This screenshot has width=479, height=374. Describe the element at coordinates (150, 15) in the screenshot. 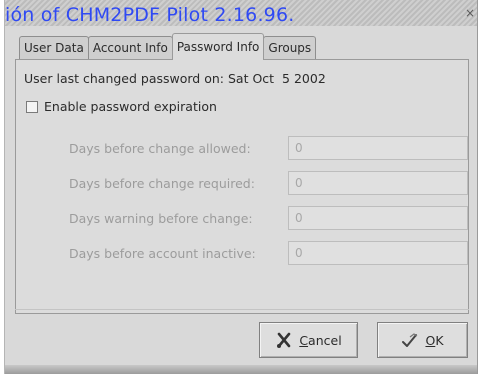

I see `window-title: ión of CHM2PDF Pilot 2.16.96.` at that location.